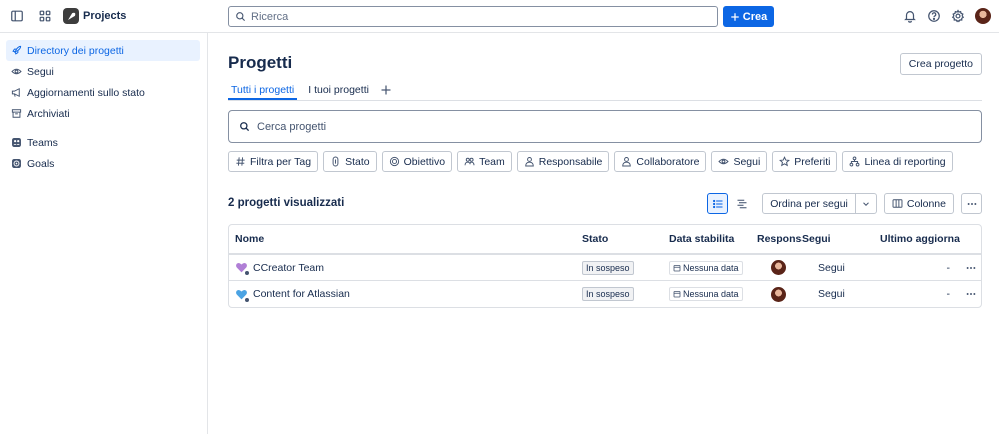  I want to click on tab-all-projects: Tutti i progetti, so click(263, 92).